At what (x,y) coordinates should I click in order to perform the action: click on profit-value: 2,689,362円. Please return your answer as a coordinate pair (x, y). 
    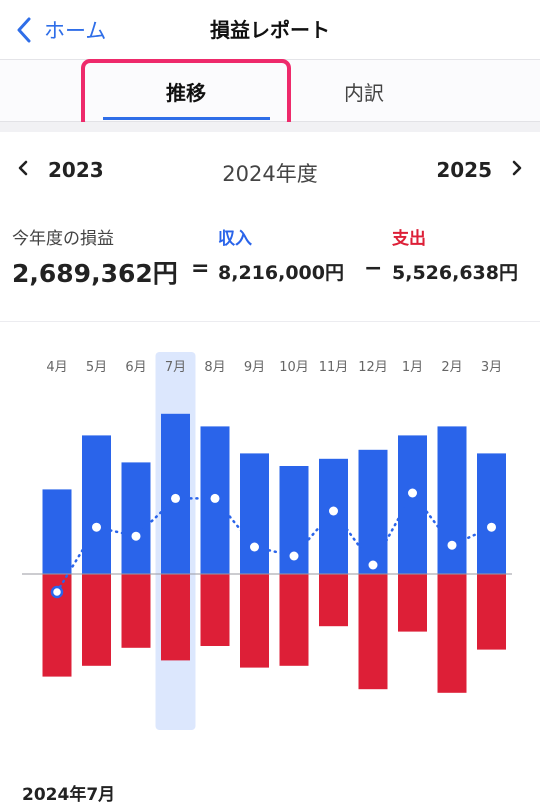
    Looking at the image, I should click on (95, 273).